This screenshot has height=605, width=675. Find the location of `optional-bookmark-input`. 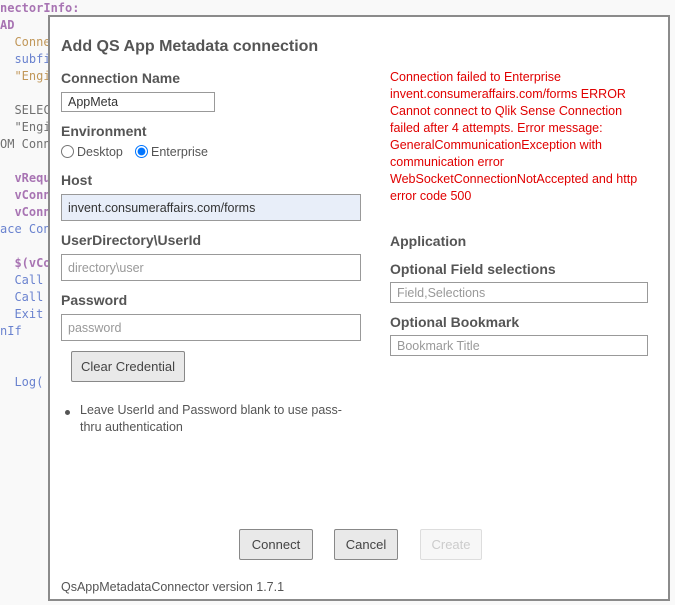

optional-bookmark-input is located at coordinates (519, 345).